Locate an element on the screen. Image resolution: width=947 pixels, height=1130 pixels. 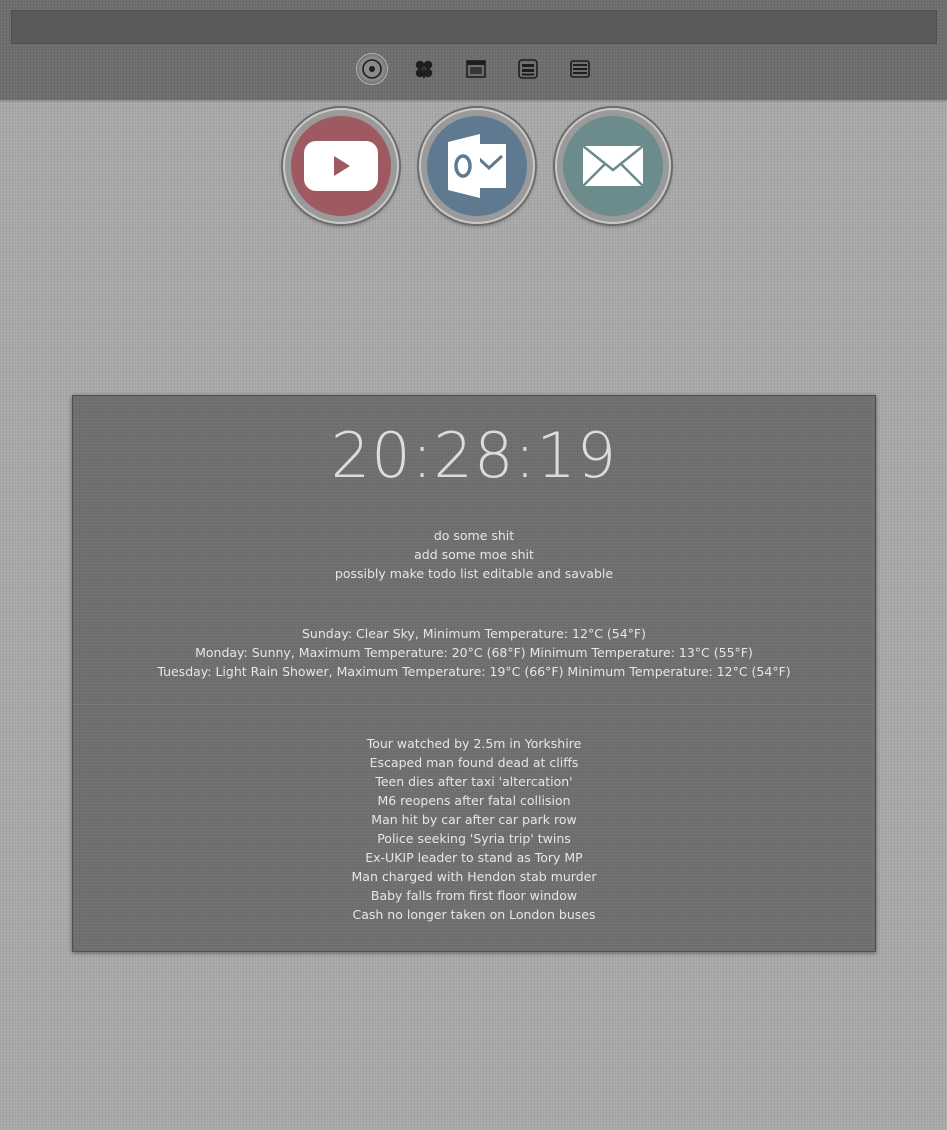
news-headline: Ex-UKIP leader to stand as Tory MP is located at coordinates (474, 857).